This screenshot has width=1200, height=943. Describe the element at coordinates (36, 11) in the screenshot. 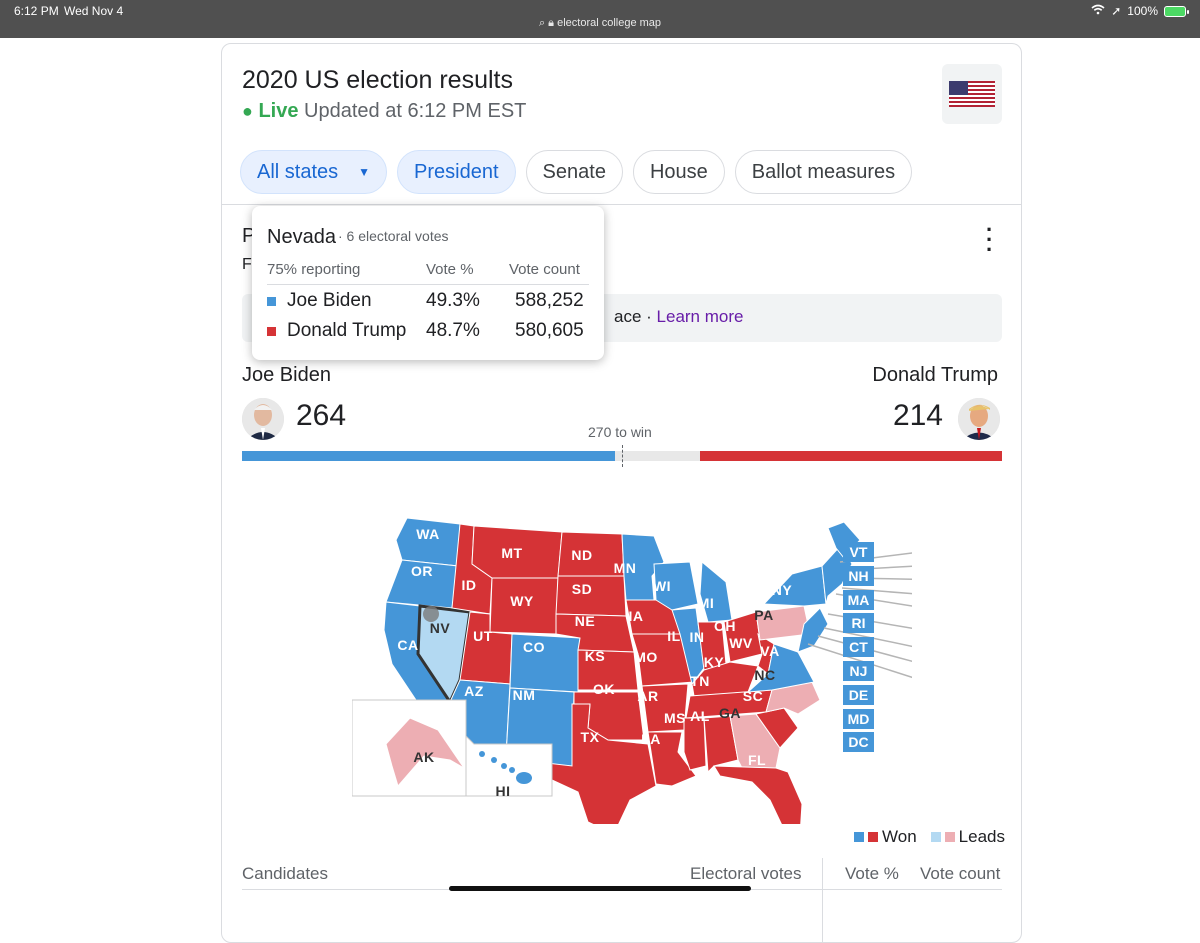

I see `status-time: 6:12 PM` at that location.